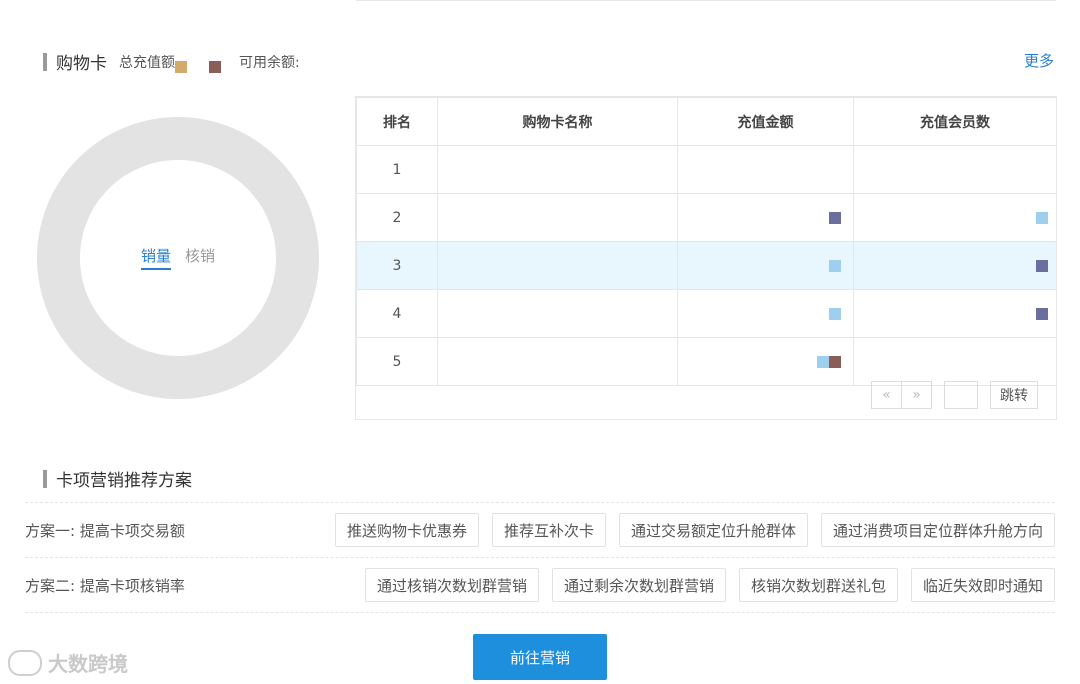 Image resolution: width=1080 pixels, height=684 pixels. I want to click on watermark: 大数跨境, so click(68, 662).